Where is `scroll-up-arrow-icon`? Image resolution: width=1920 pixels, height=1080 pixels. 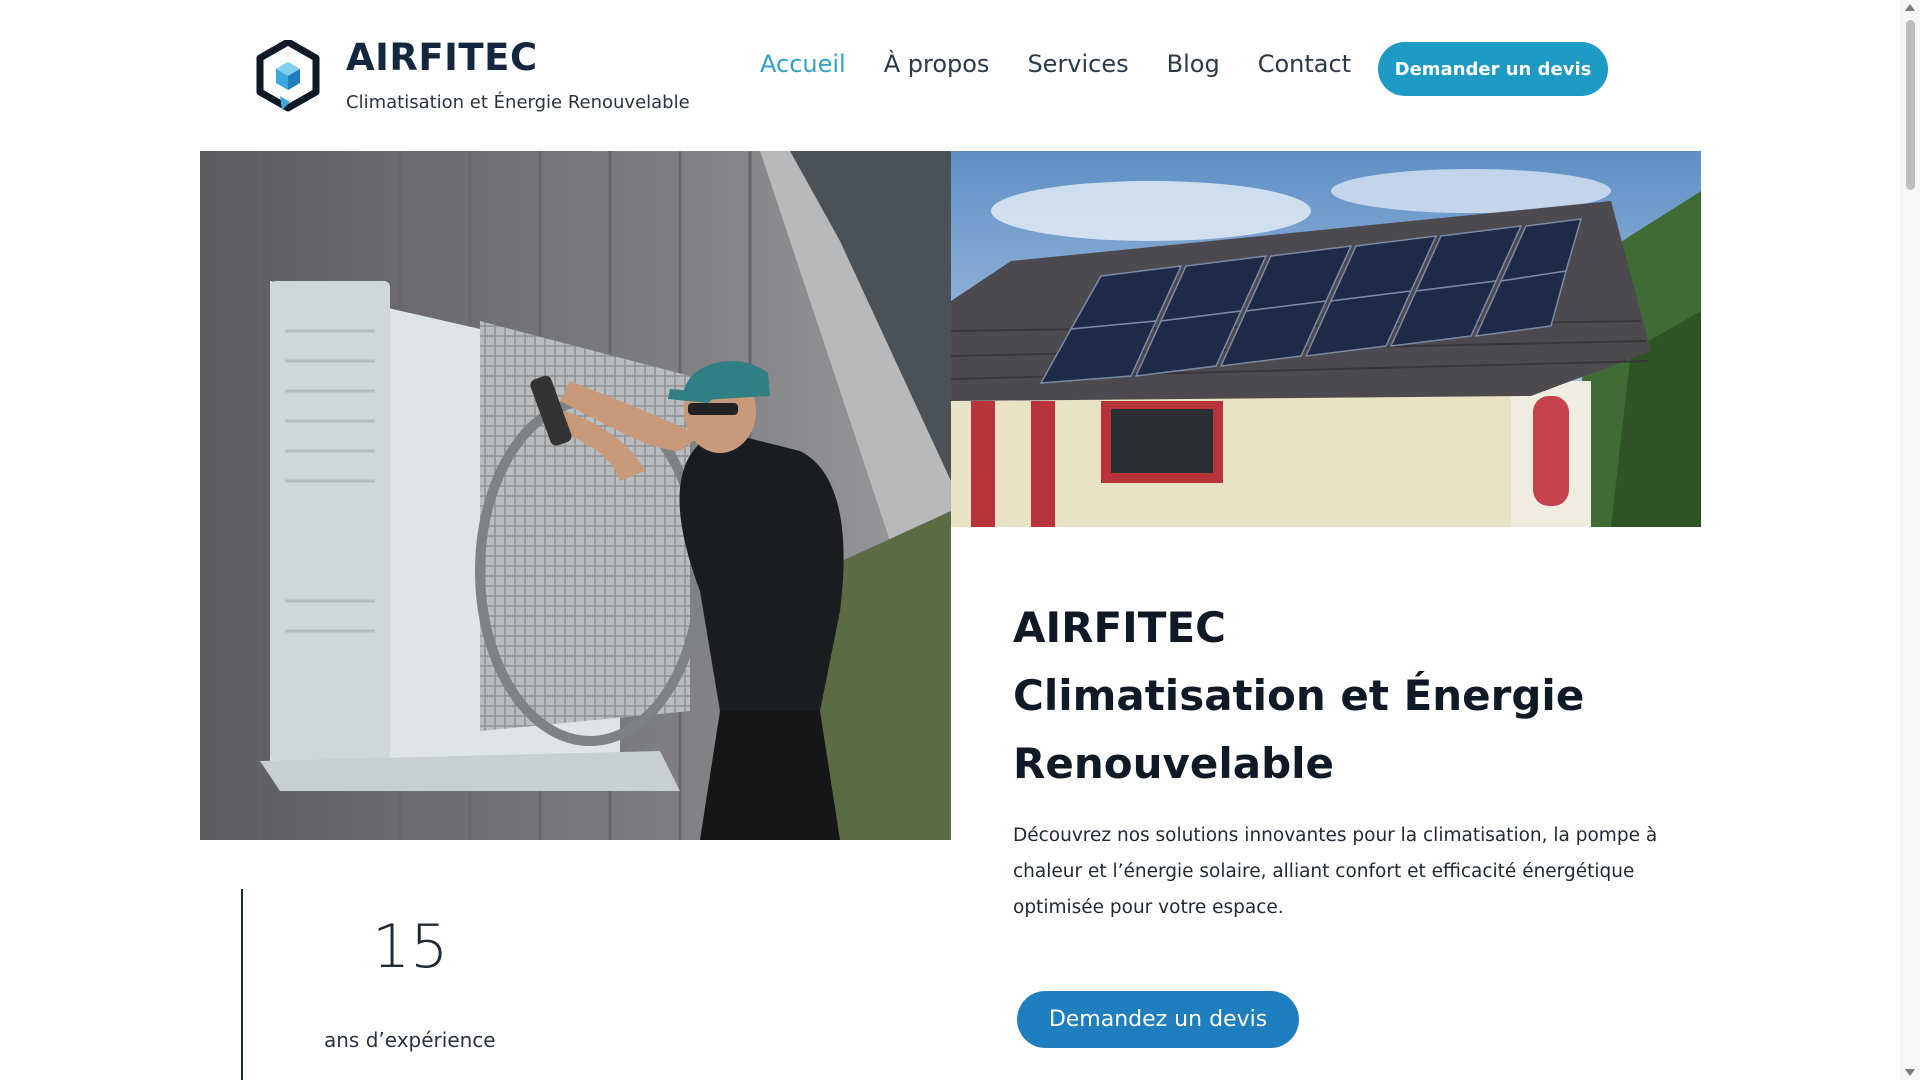
scroll-up-arrow-icon is located at coordinates (1910, 7).